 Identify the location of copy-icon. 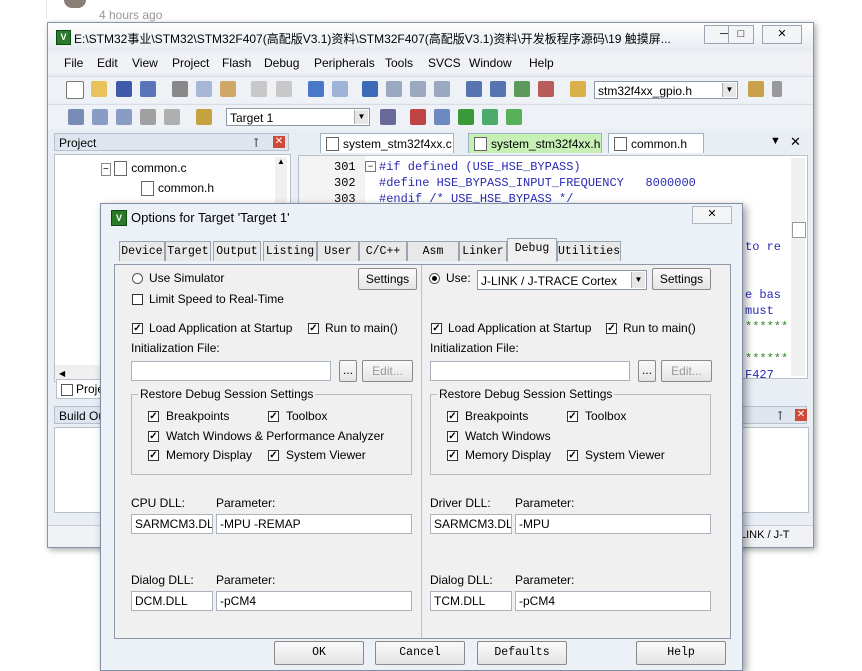
(204, 89).